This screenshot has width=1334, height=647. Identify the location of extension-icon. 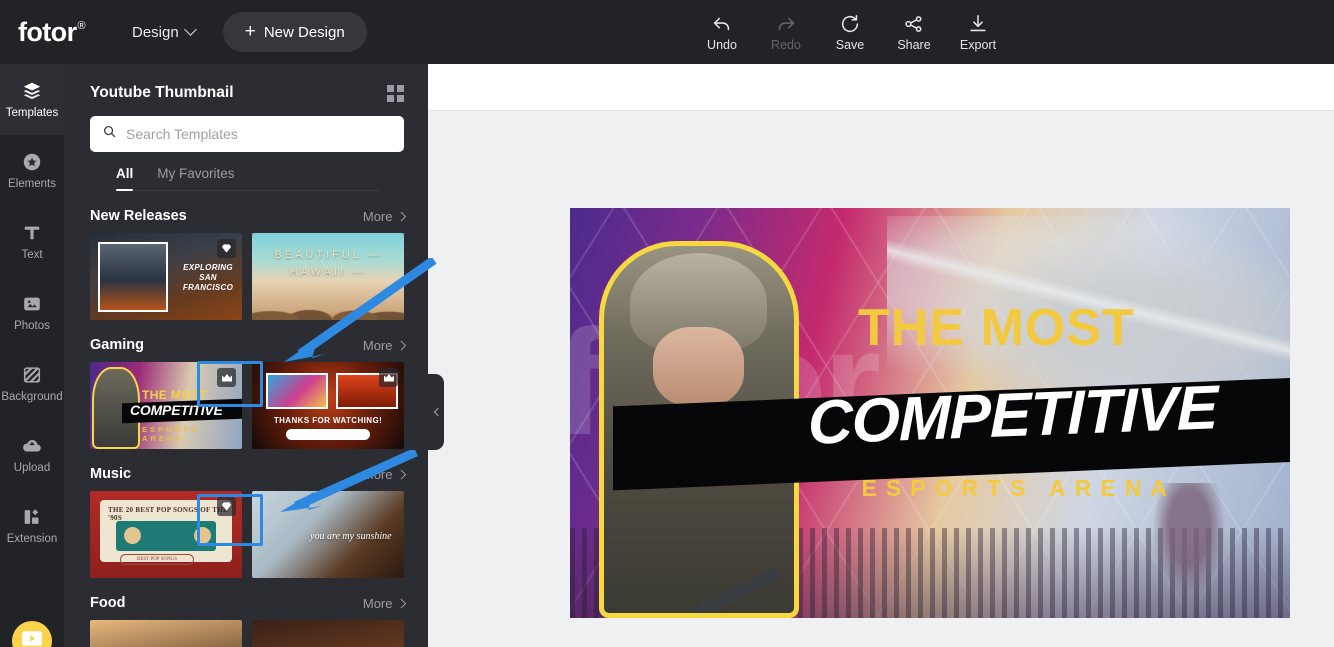
(32, 517).